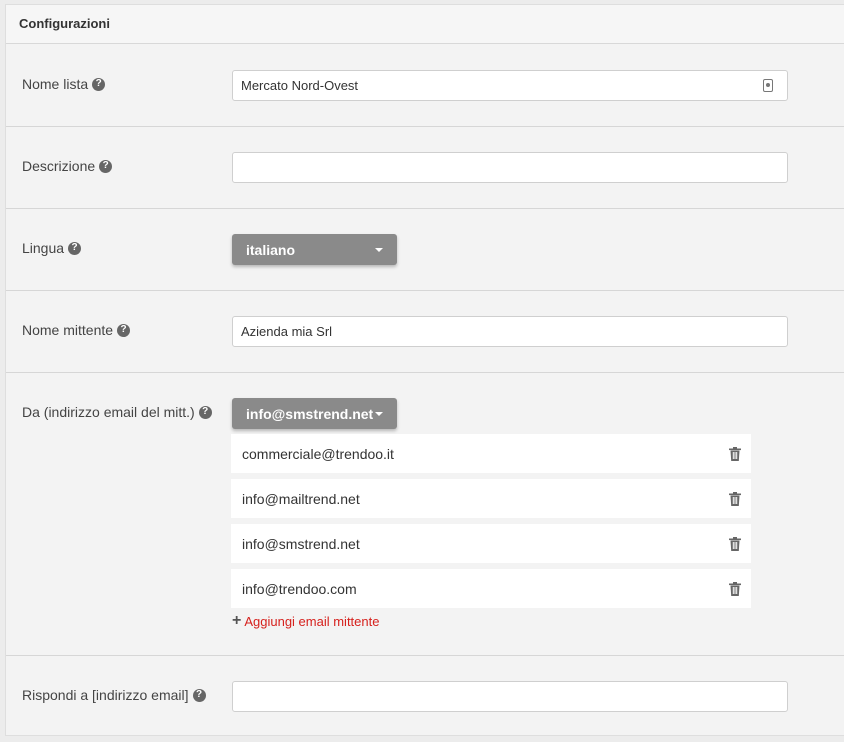  Describe the element at coordinates (43, 248) in the screenshot. I see `lingua-label: Lingua` at that location.